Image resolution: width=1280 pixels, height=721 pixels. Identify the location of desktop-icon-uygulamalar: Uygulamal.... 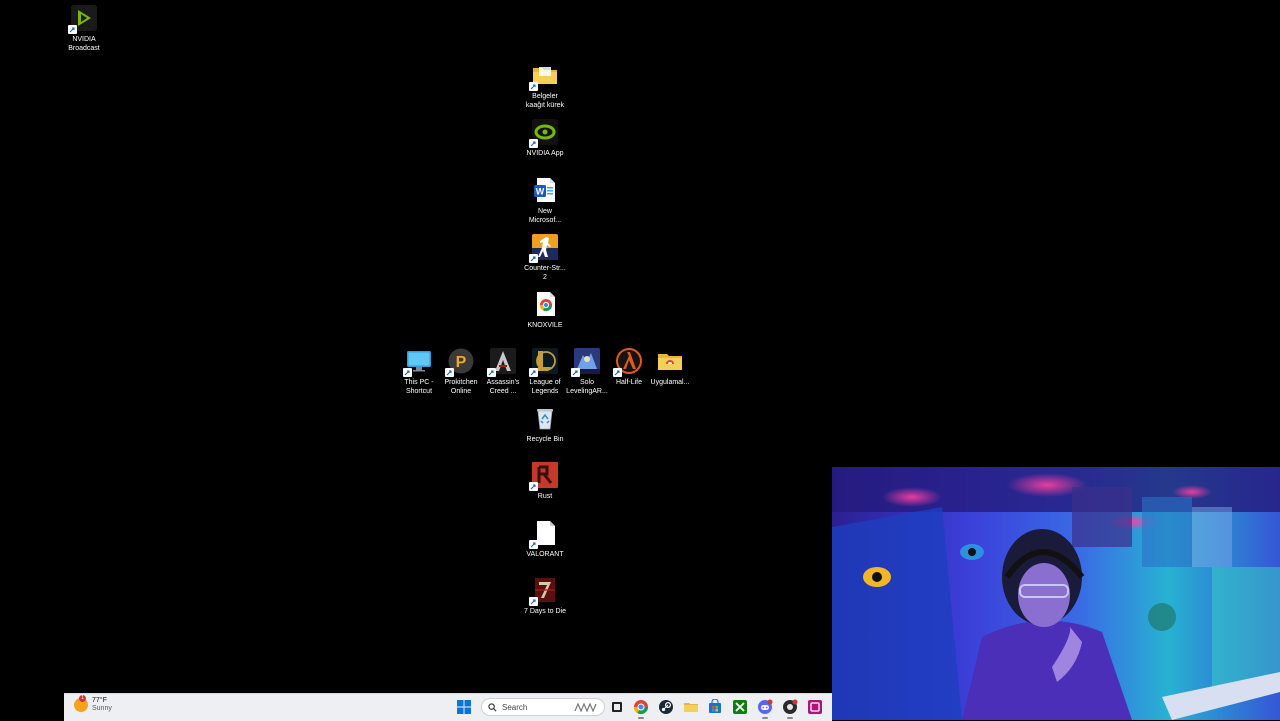
(670, 367).